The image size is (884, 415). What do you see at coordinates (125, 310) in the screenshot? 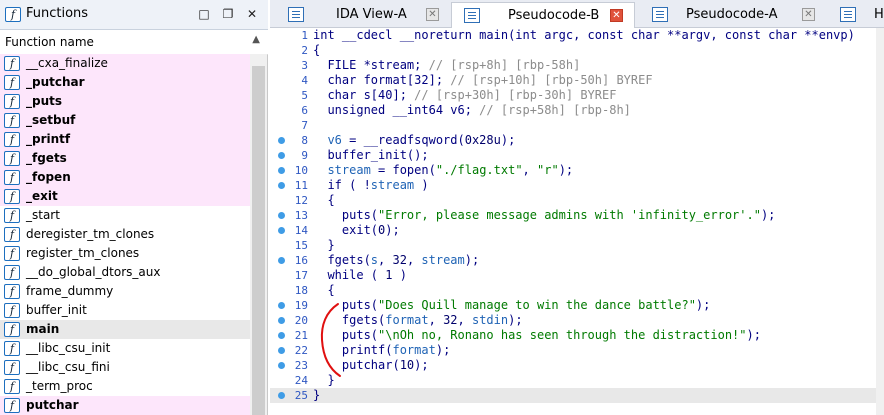
I see `function-list-item: f buffer_init` at bounding box center [125, 310].